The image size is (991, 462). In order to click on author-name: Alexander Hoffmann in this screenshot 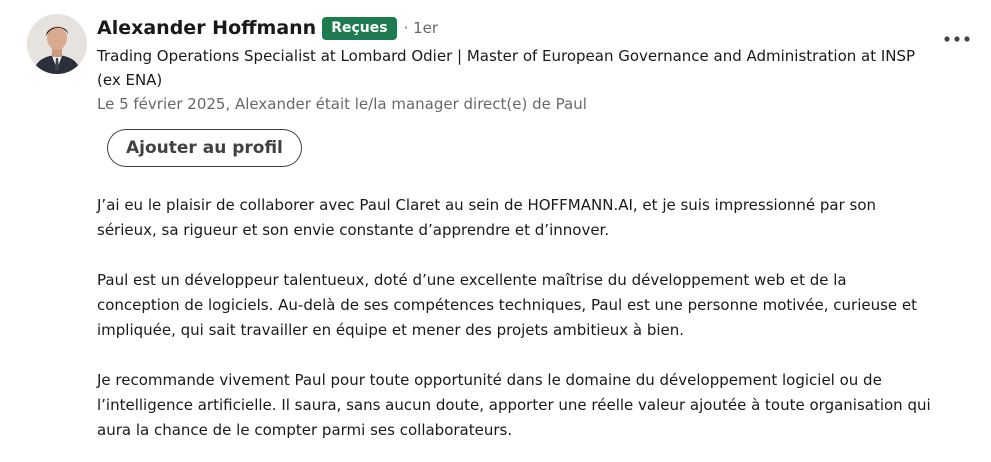, I will do `click(206, 28)`.